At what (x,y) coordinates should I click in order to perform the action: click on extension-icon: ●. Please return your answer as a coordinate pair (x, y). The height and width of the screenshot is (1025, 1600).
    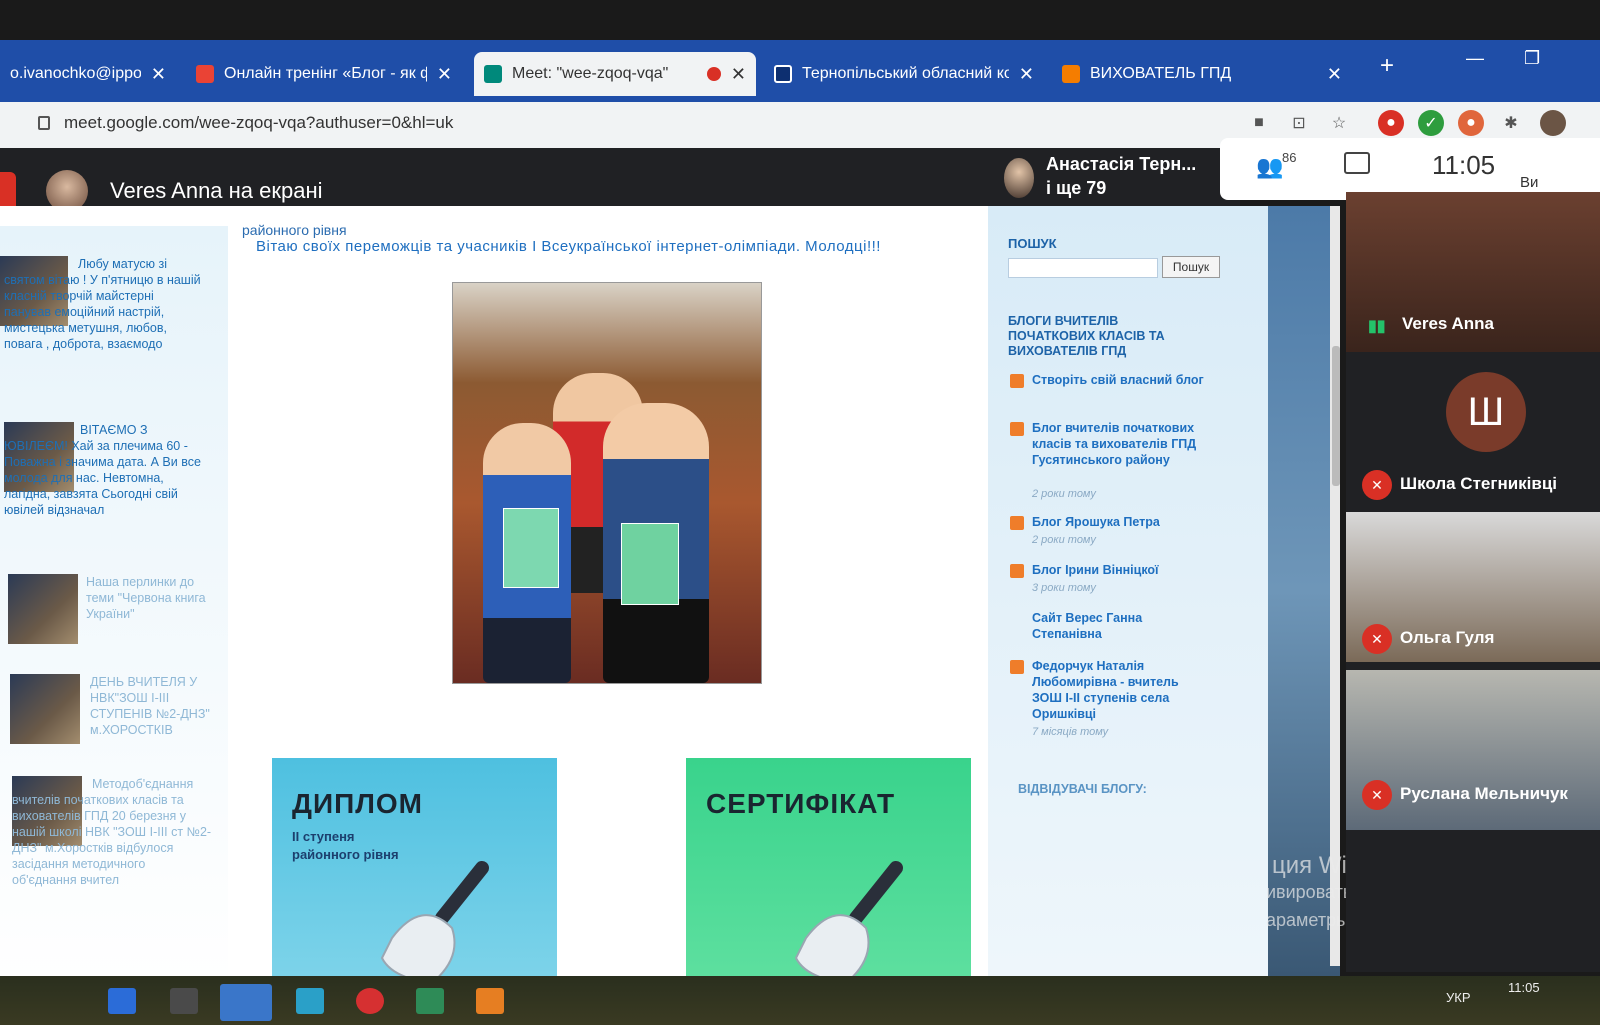
    Looking at the image, I should click on (1471, 123).